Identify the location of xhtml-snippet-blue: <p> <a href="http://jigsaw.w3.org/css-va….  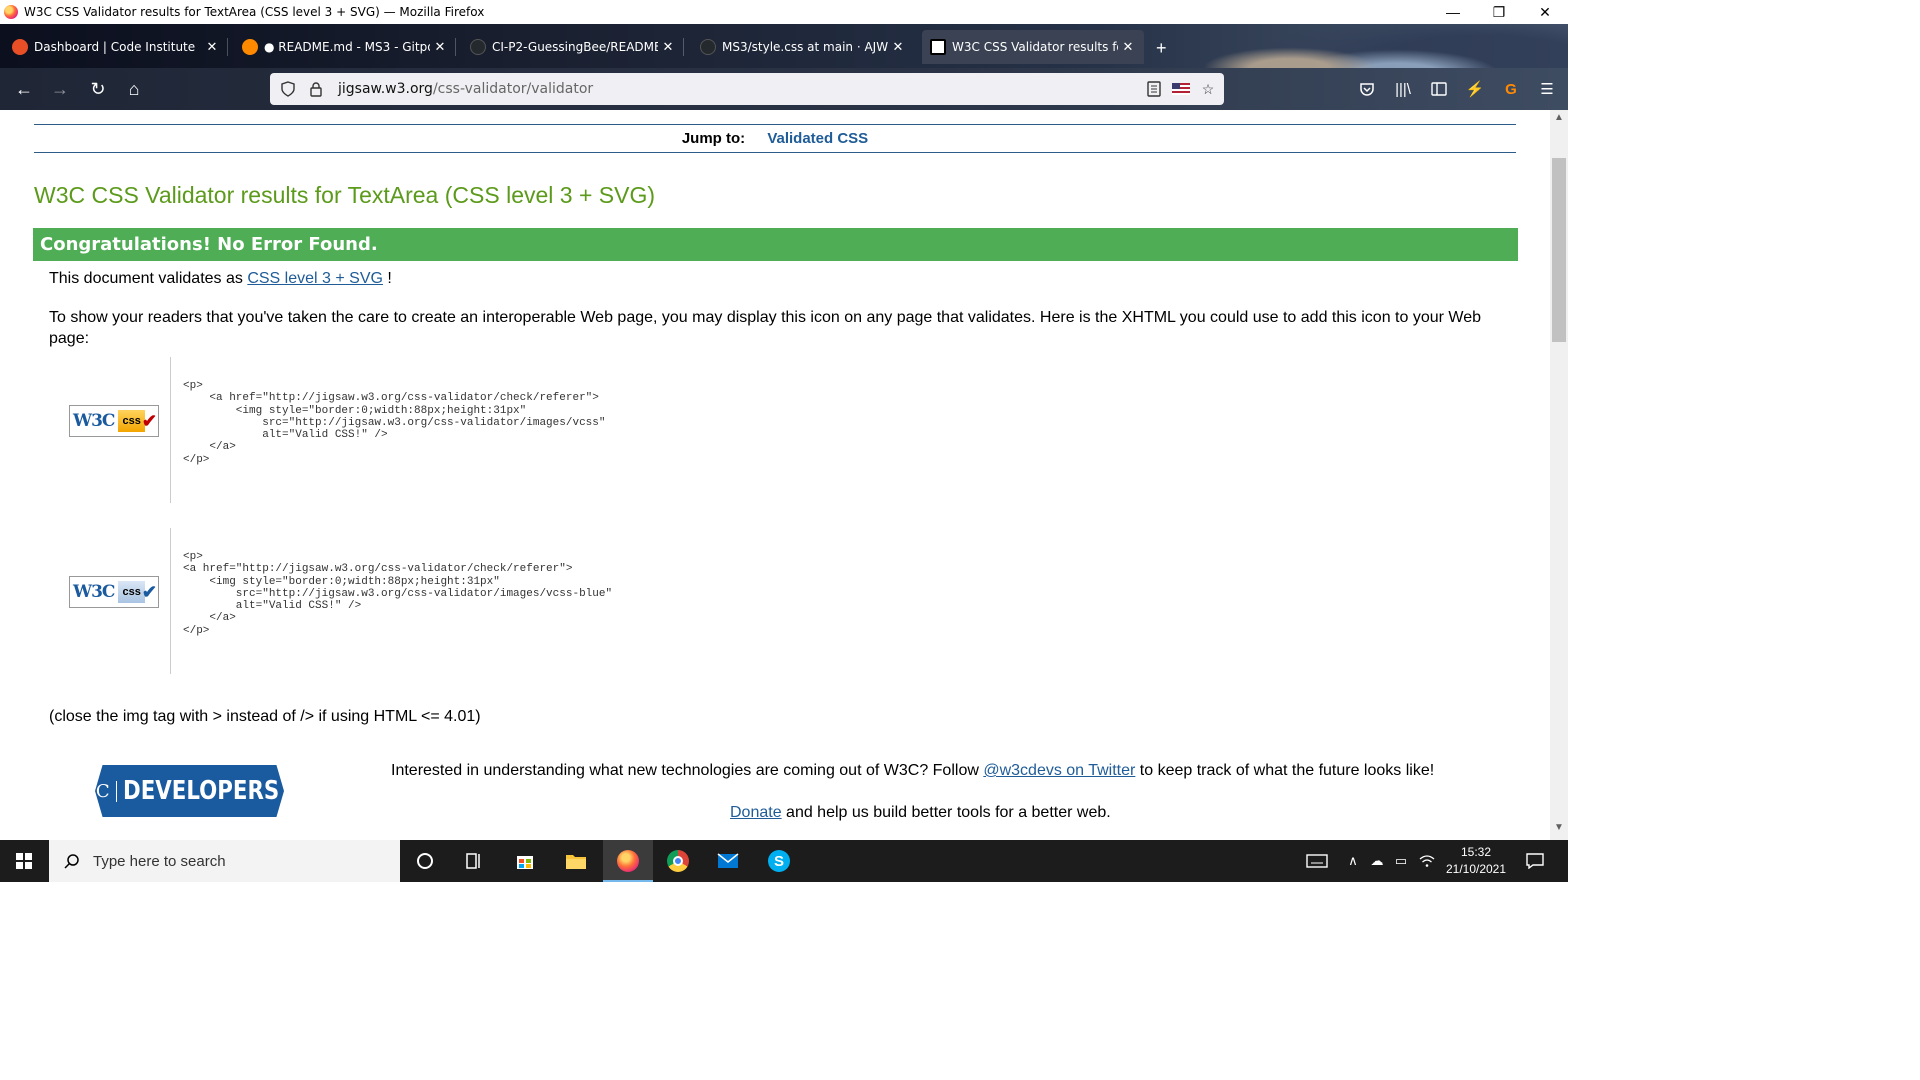
(398, 594).